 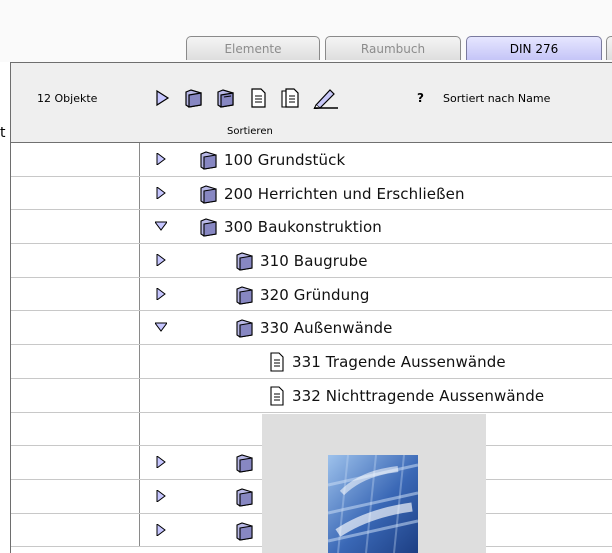 I want to click on tree-row-content: 300 Baukonstruktion, so click(x=375, y=226).